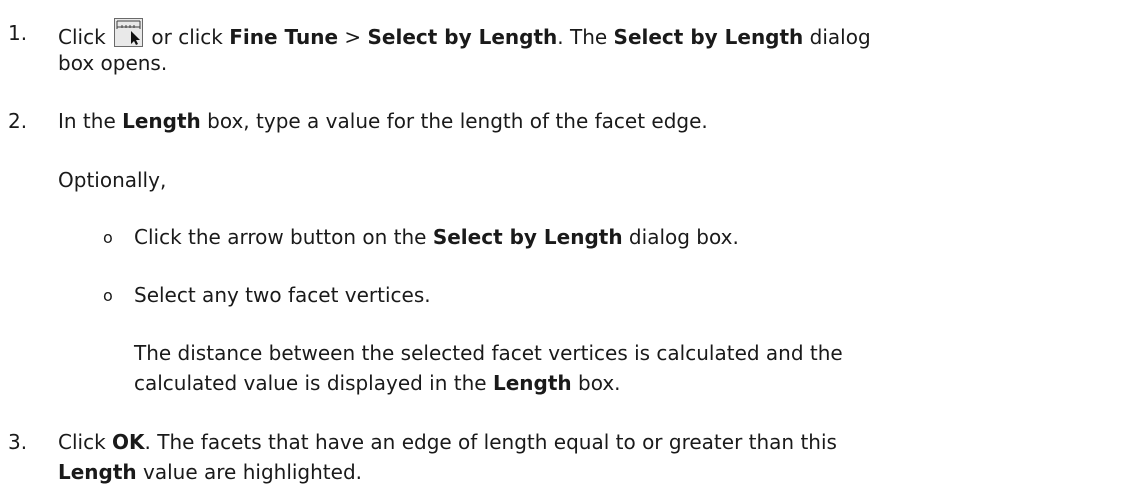  I want to click on step-text: or click, so click(190, 37).